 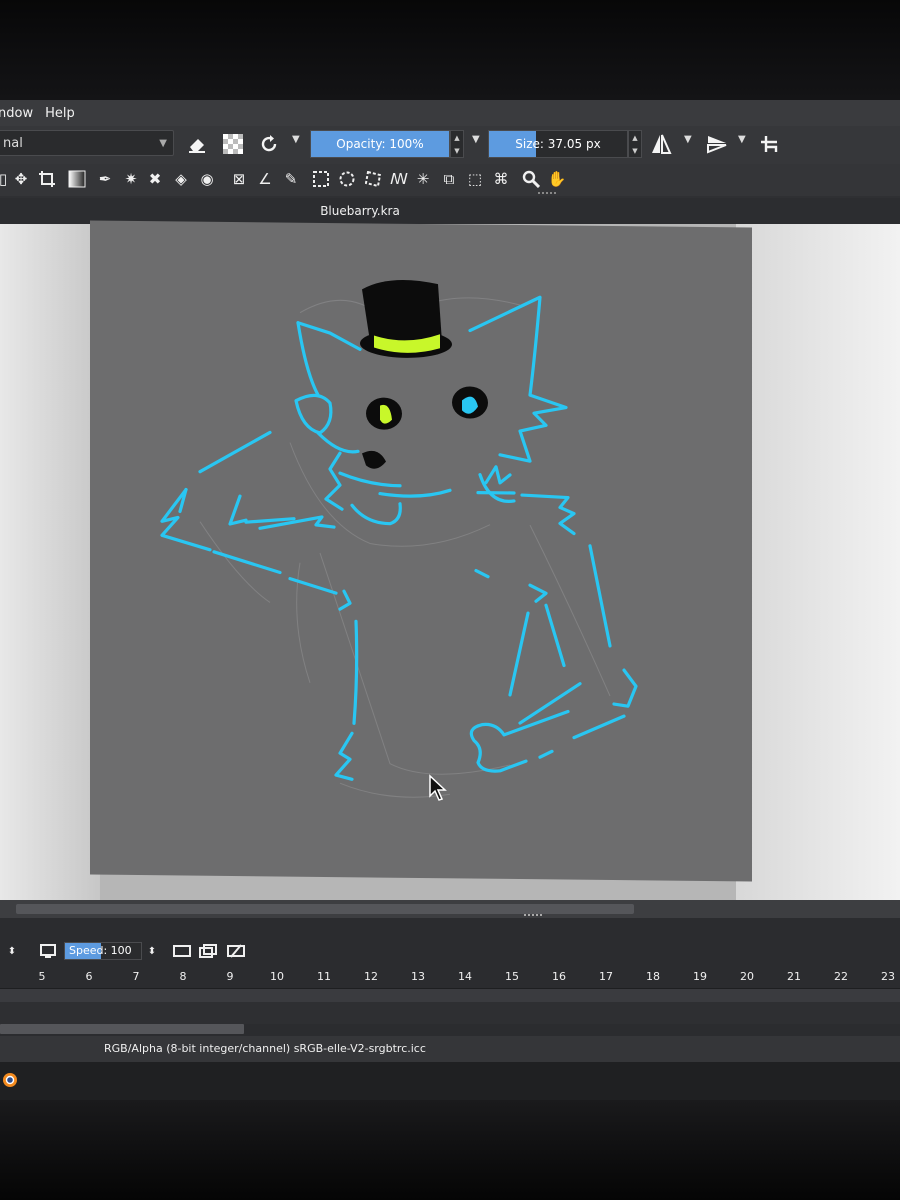 What do you see at coordinates (325, 909) in the screenshot?
I see `scrollbar-thumb` at bounding box center [325, 909].